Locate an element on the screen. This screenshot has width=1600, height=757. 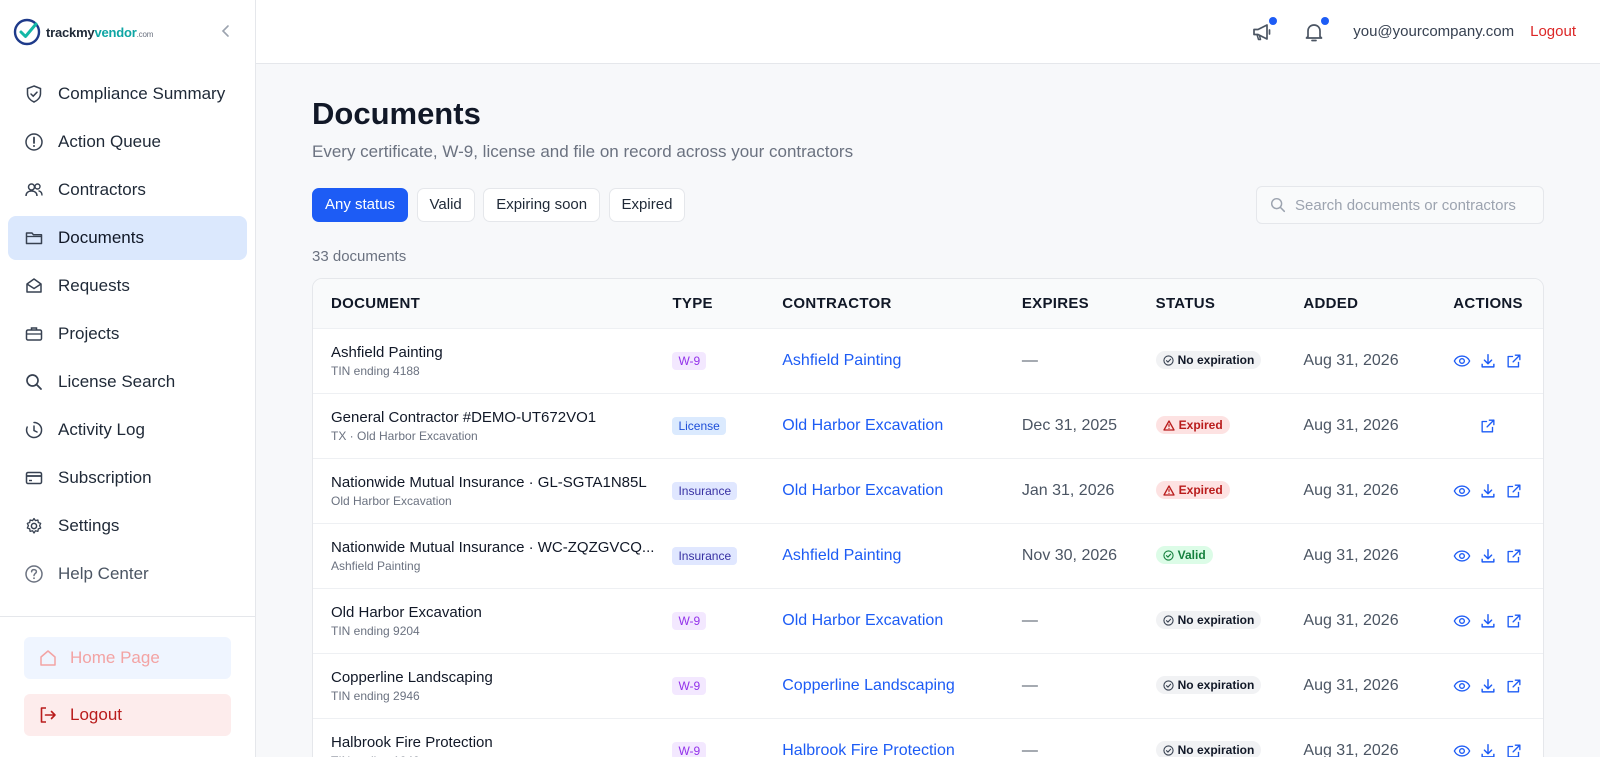
status-cell: Expired is located at coordinates (1229, 491).